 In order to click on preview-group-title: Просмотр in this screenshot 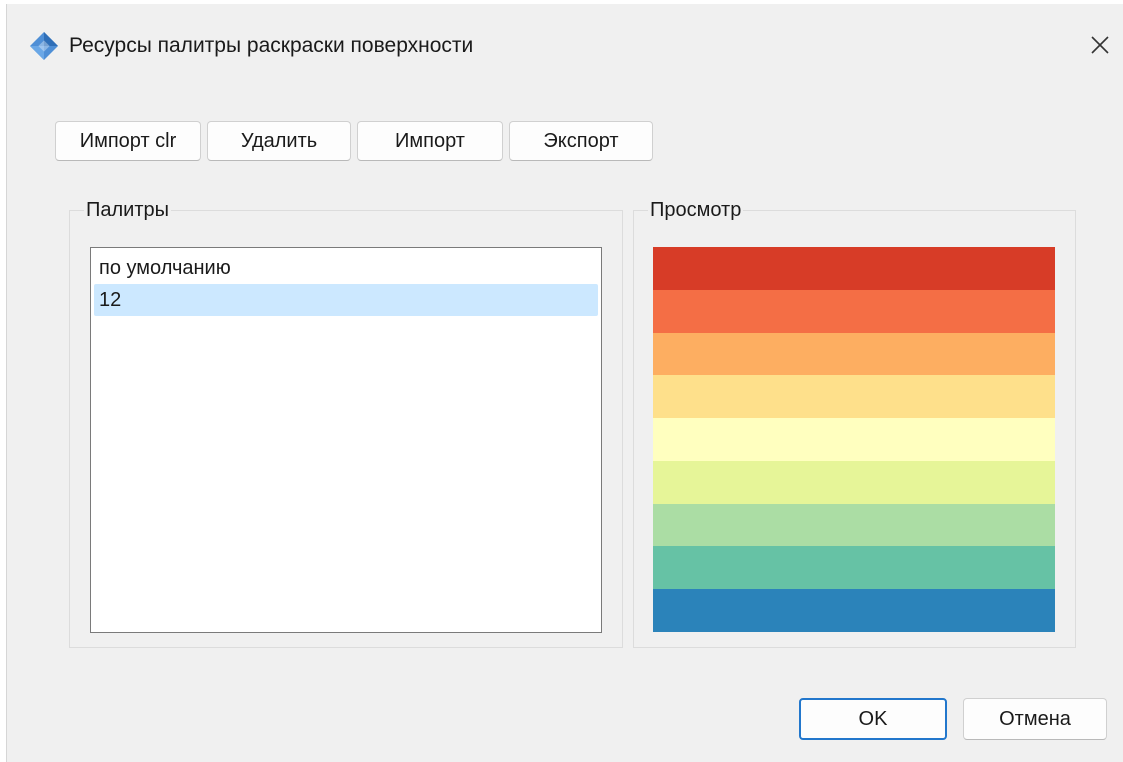, I will do `click(696, 210)`.